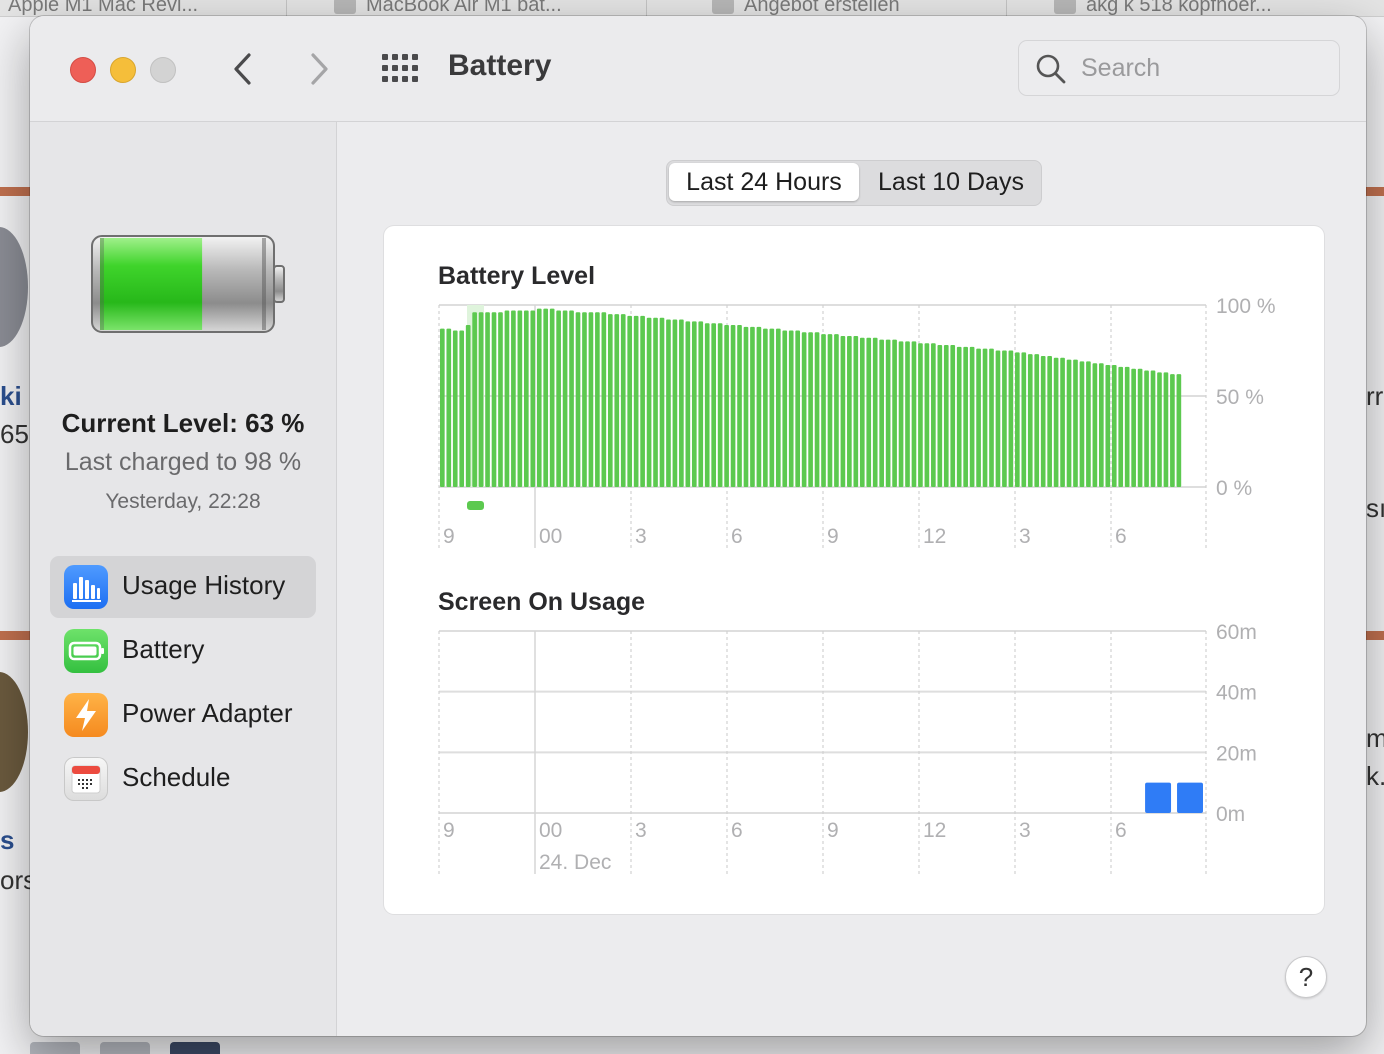 The image size is (1384, 1054). What do you see at coordinates (183, 423) in the screenshot?
I see `current-level-label: Current Level: 63 %` at bounding box center [183, 423].